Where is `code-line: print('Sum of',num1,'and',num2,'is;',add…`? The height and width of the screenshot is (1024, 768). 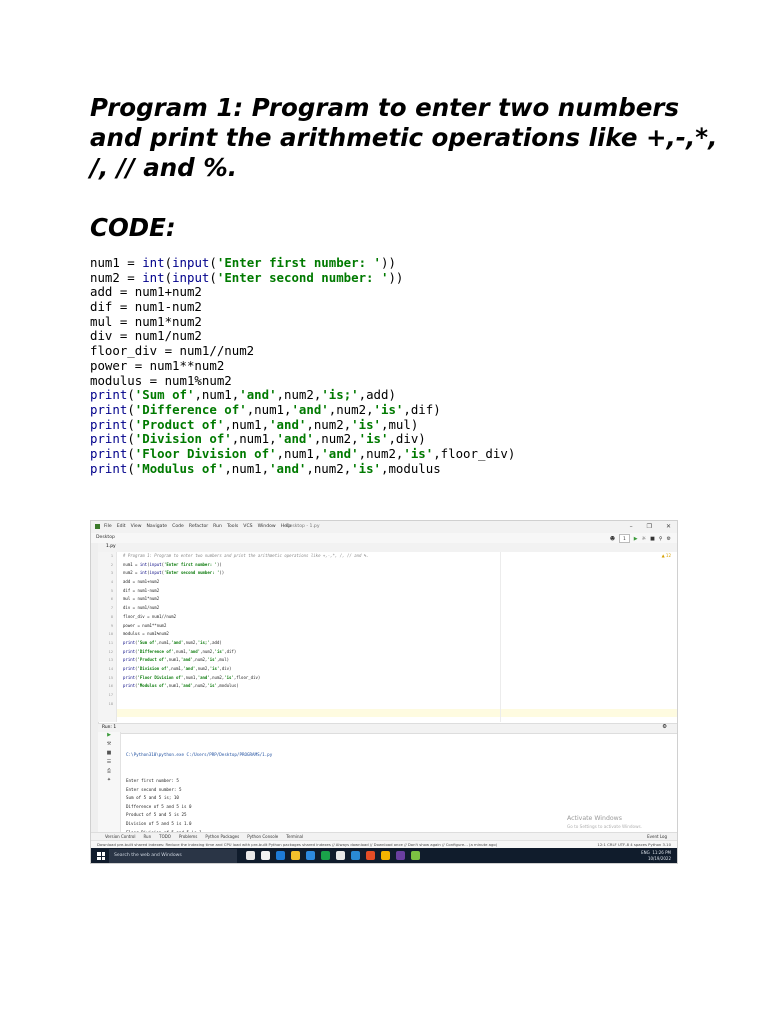 code-line: print('Sum of',num1,'and',num2,'is;',add… is located at coordinates (302, 395).